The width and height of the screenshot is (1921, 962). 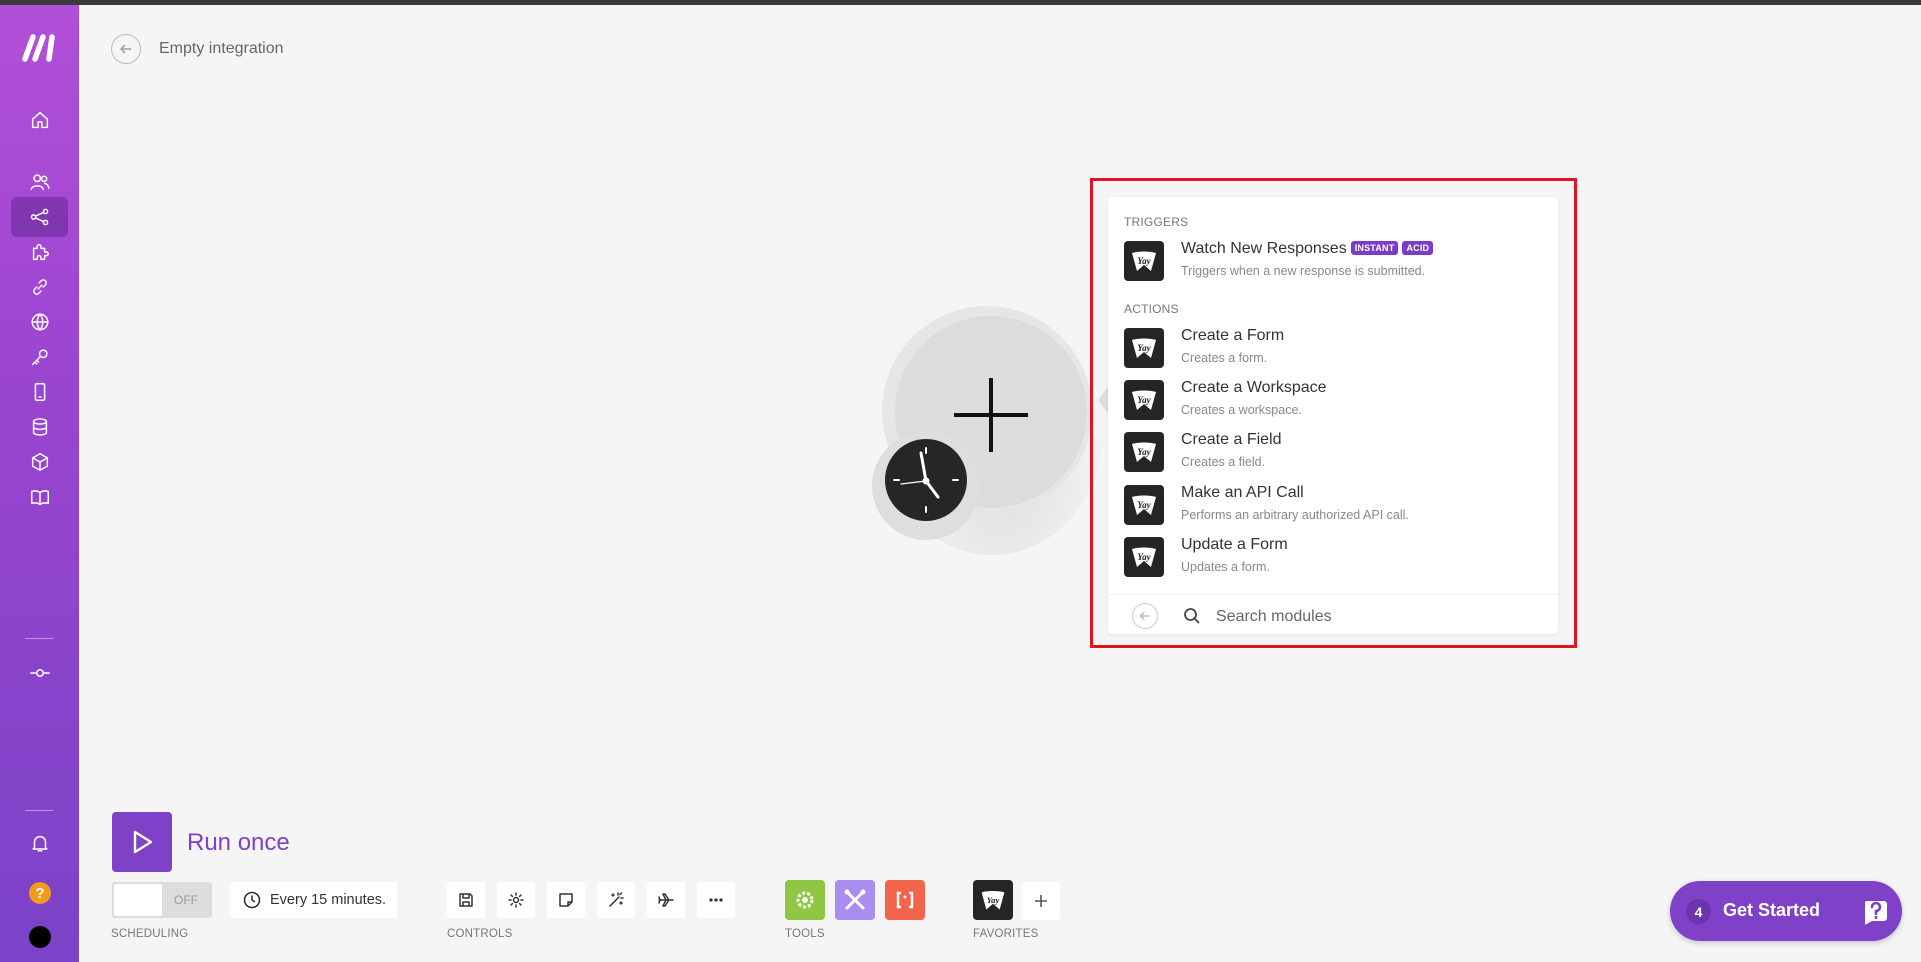 I want to click on scheduling-toggle: OFF, so click(x=162, y=900).